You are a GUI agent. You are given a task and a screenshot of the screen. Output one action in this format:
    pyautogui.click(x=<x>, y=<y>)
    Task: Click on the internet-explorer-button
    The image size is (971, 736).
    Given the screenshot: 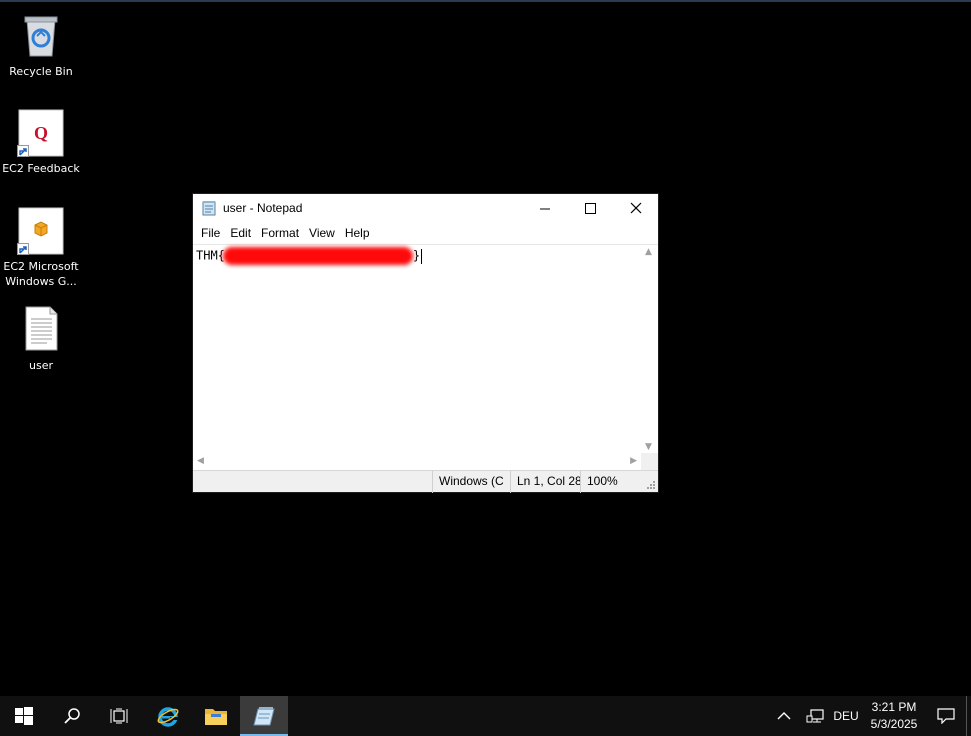 What is the action you would take?
    pyautogui.click(x=168, y=716)
    